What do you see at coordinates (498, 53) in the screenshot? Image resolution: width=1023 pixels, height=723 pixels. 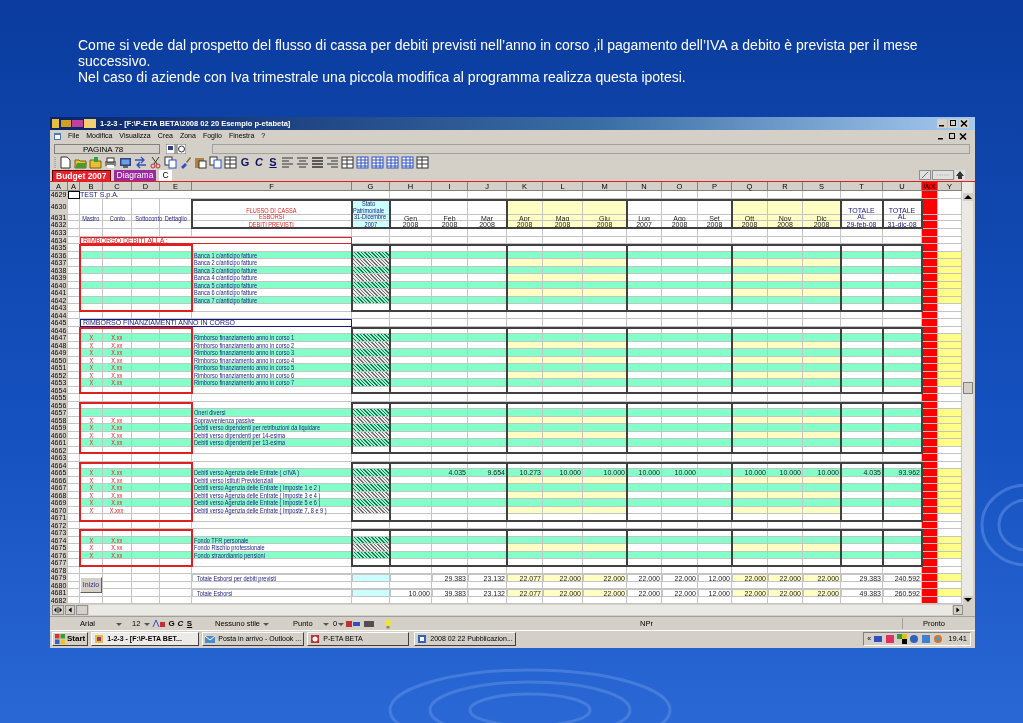 I see `slide-paragraph: Come si vede dal prospetto del flusso di cassa per debiti previsti nell’anno in corso ,il pagamento dell’IVA a debito è prevista per il mese successivo.` at bounding box center [498, 53].